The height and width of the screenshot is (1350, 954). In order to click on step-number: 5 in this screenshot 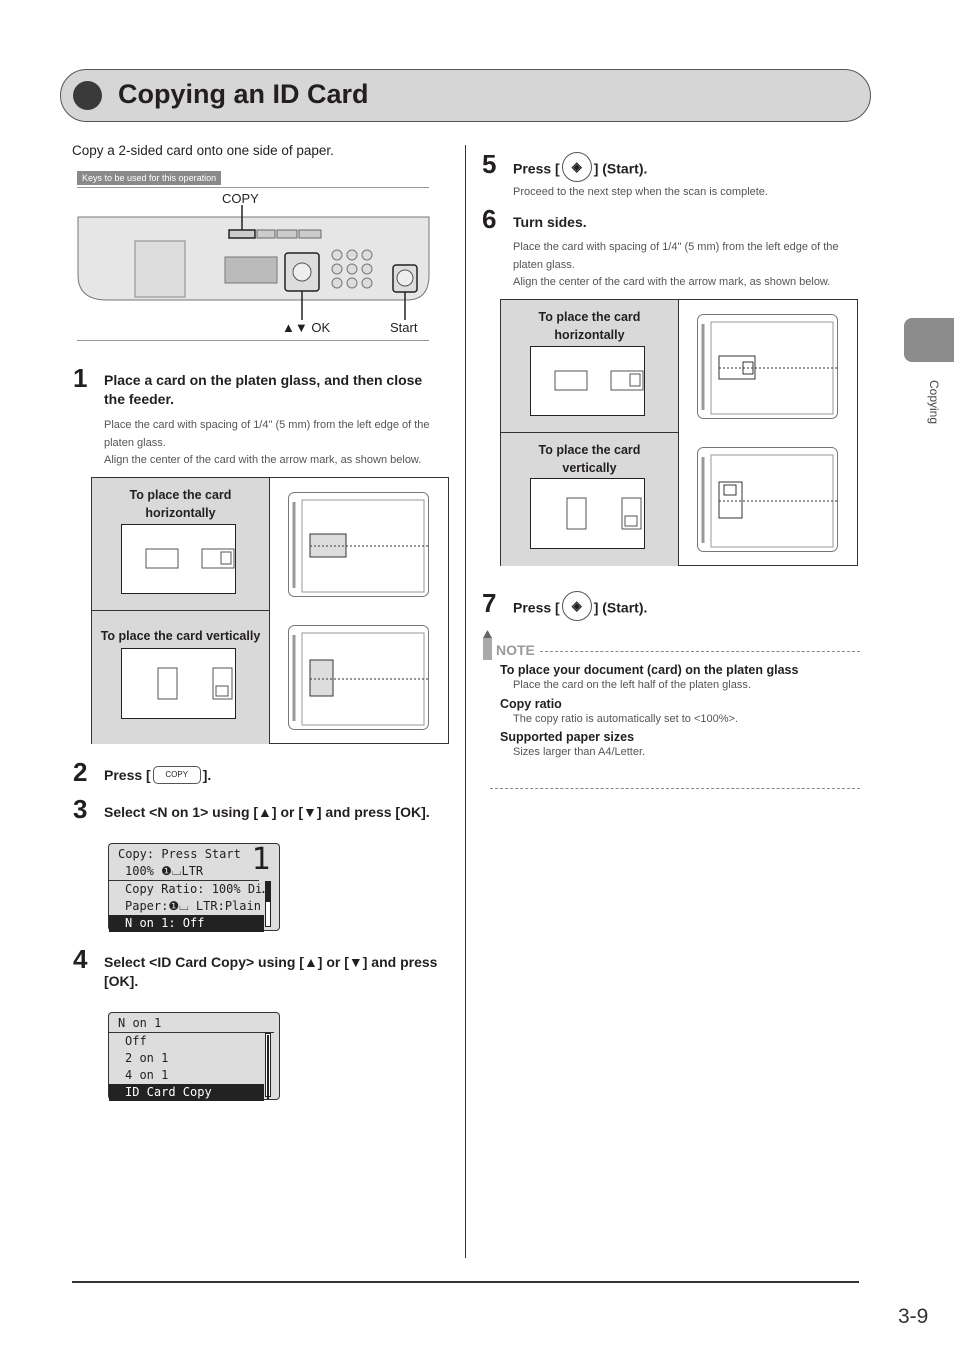, I will do `click(489, 164)`.